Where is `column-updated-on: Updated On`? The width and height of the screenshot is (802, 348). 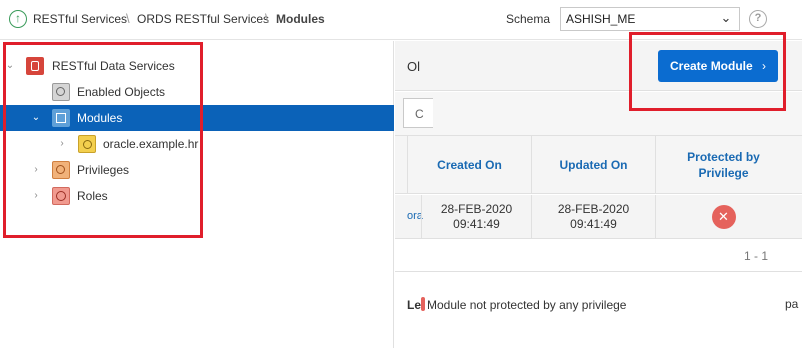
column-updated-on: Updated On is located at coordinates (593, 165).